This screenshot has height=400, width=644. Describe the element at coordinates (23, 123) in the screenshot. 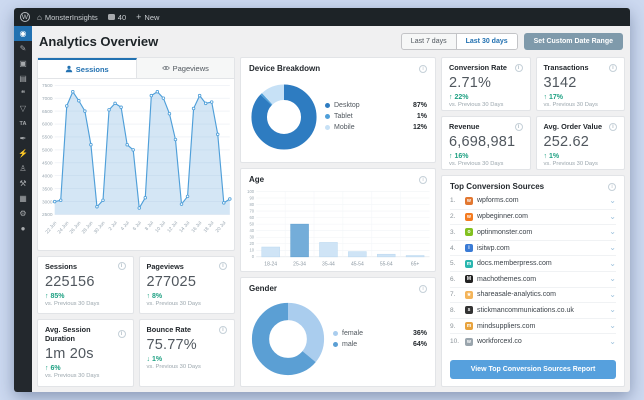

I see `sidebar-item-ta-plugin: TA` at that location.